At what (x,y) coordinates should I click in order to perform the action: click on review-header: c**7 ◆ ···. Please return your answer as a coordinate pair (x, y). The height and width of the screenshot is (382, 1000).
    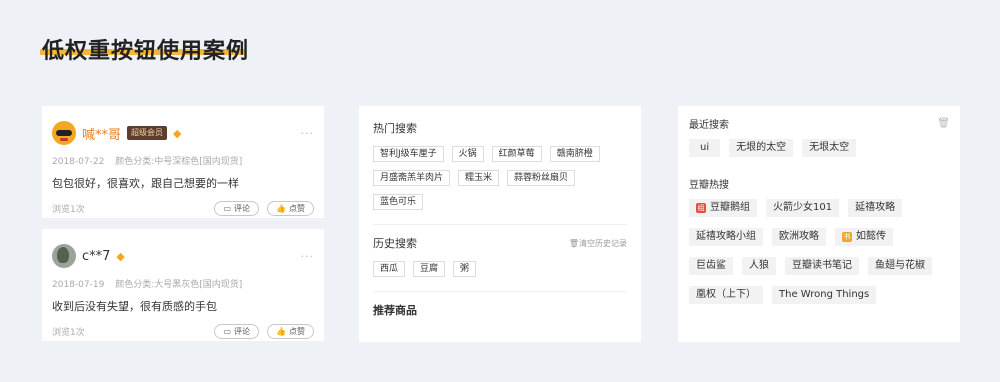
    Looking at the image, I should click on (183, 256).